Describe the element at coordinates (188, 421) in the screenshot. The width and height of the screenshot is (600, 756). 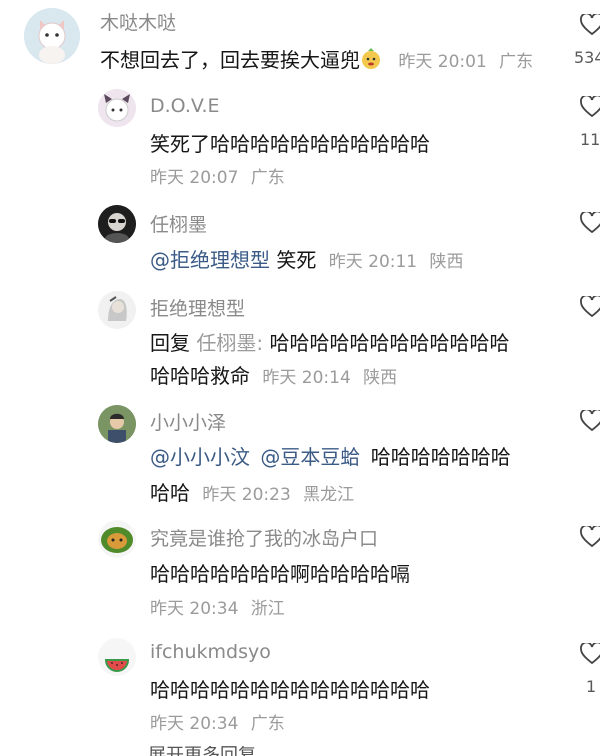
I see `username: 小小小泽` at that location.